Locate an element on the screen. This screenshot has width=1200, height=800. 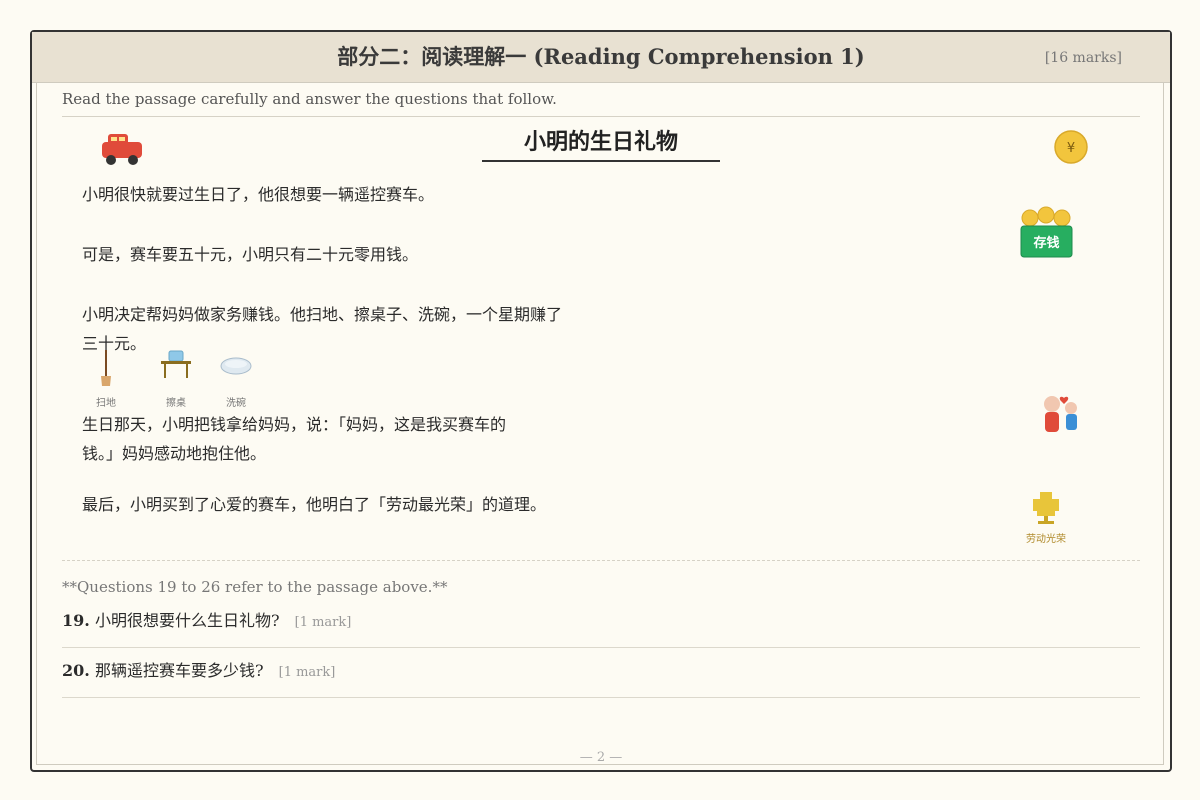
question-text: 那辆遥控赛车要多少钱? is located at coordinates (179, 670).